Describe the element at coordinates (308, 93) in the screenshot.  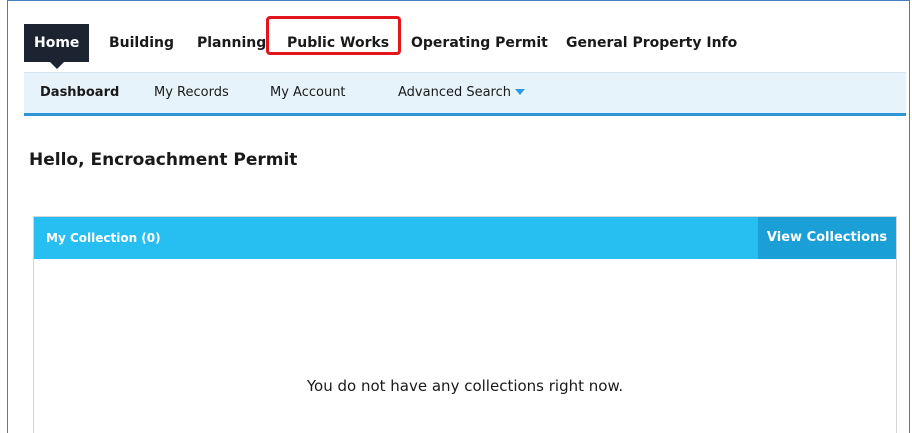
I see `subnav-my-account: My Account` at that location.